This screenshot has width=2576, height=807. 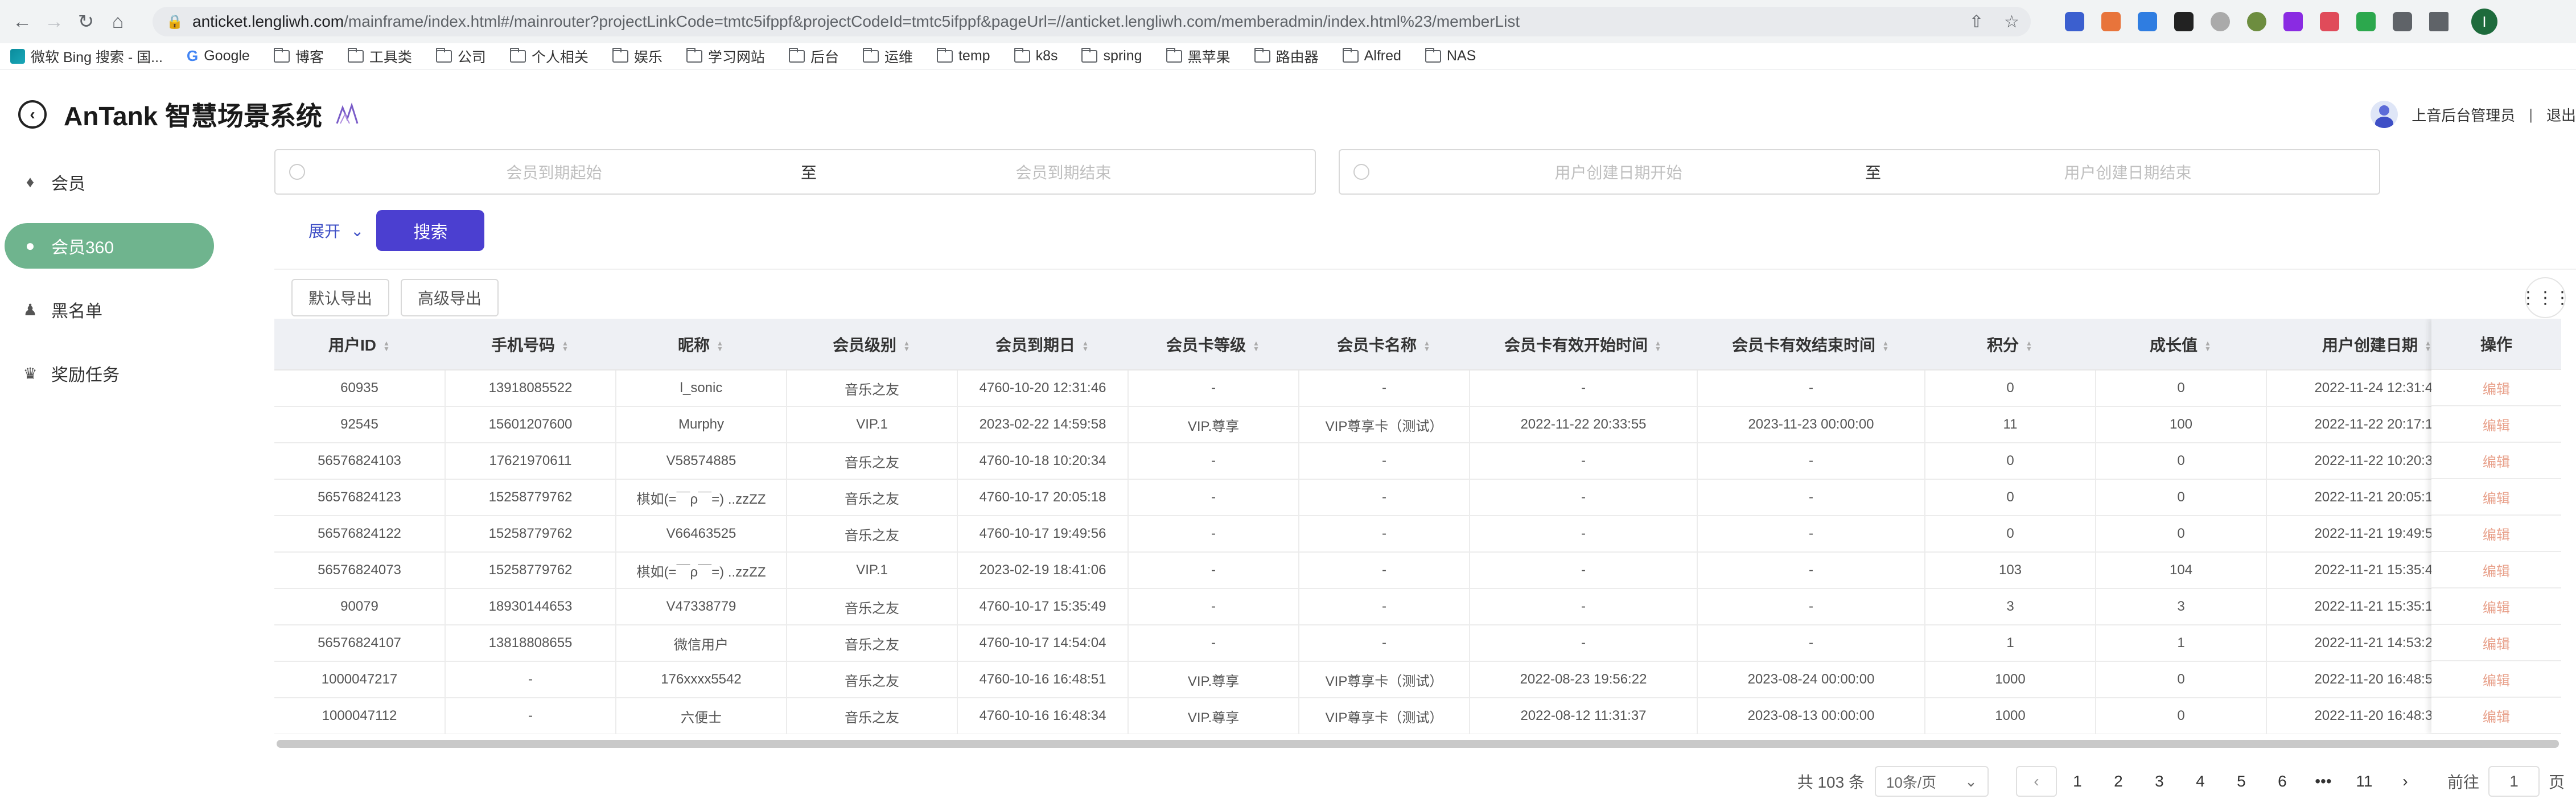 What do you see at coordinates (32, 114) in the screenshot?
I see `back-circle-icon: ‹` at bounding box center [32, 114].